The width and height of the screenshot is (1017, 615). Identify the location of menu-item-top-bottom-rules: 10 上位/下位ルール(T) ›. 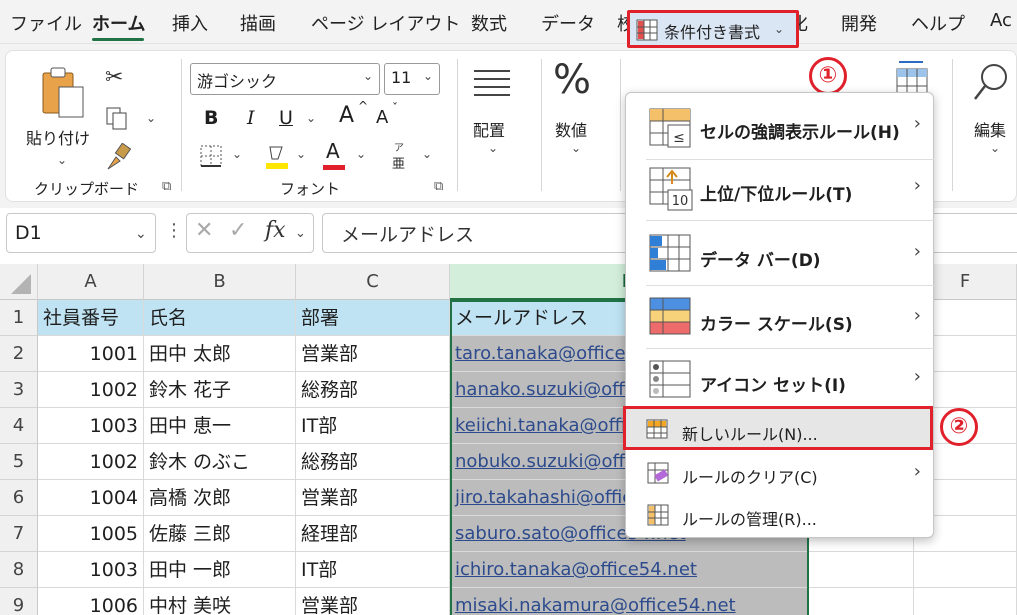
(779, 190).